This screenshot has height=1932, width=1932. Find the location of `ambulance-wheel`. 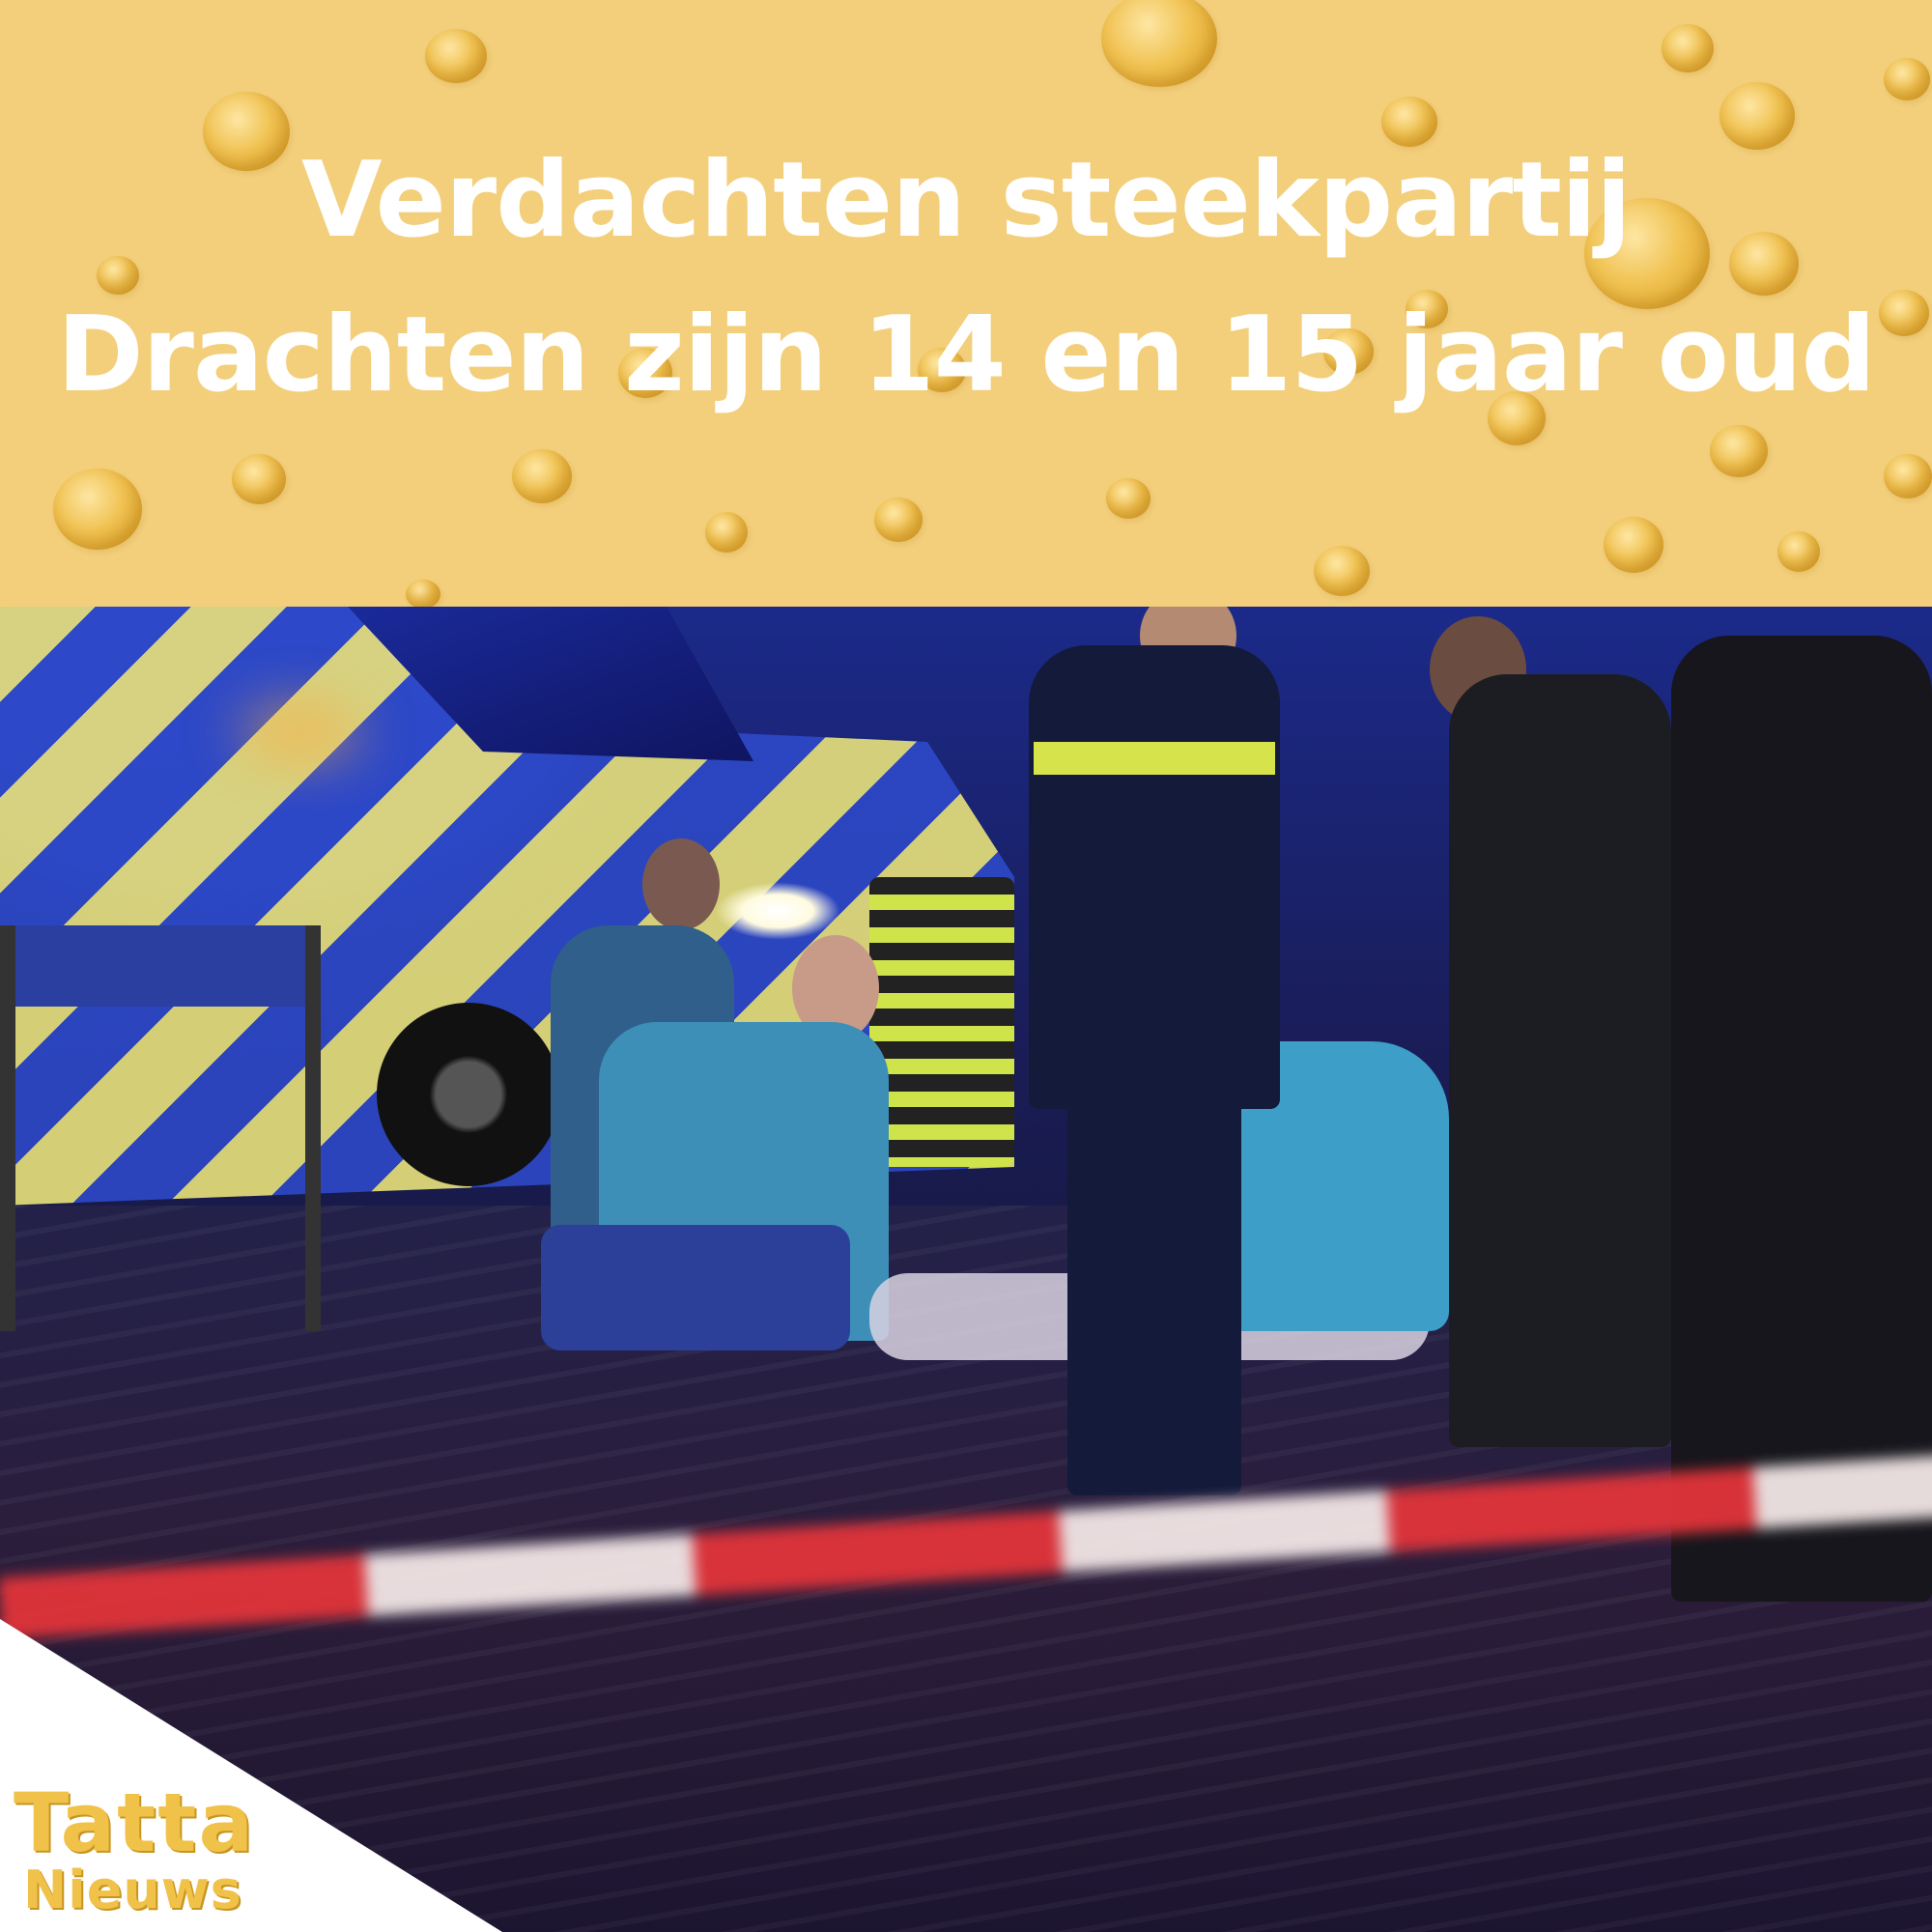

ambulance-wheel is located at coordinates (468, 1094).